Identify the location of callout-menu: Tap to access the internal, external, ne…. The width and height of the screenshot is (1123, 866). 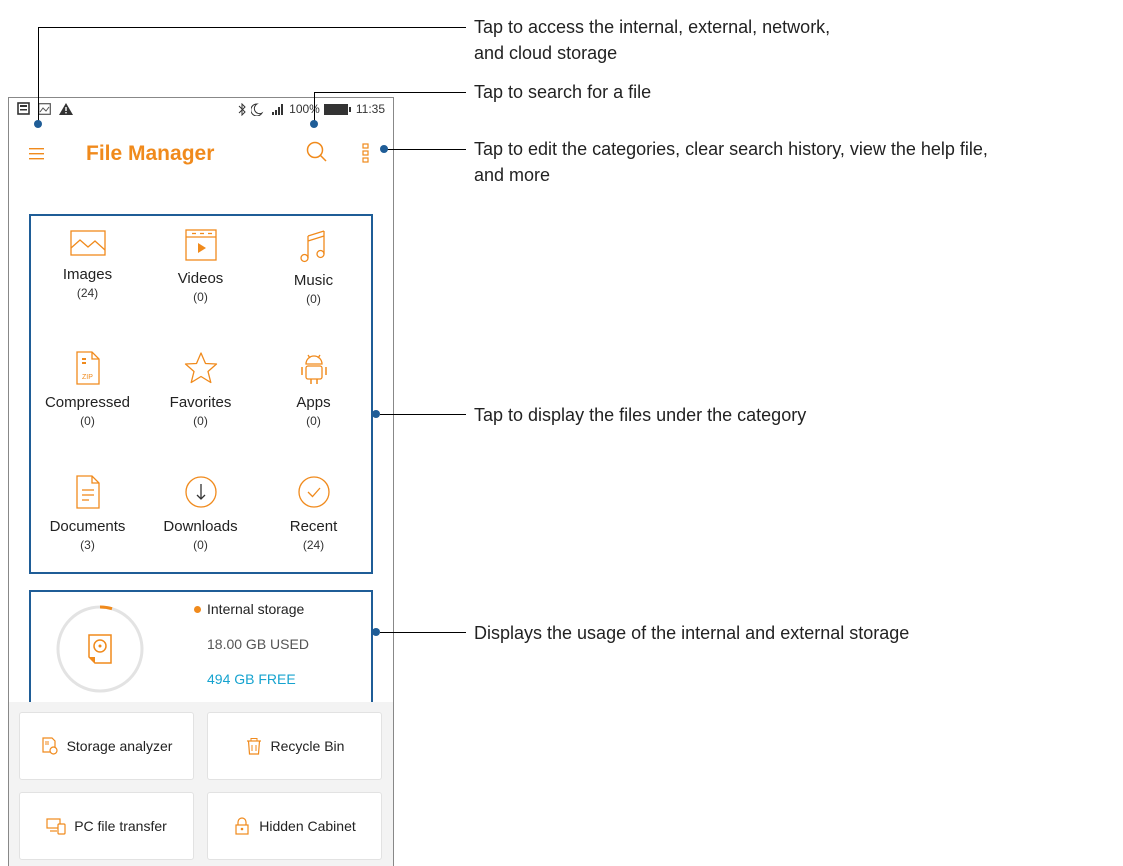
(652, 40).